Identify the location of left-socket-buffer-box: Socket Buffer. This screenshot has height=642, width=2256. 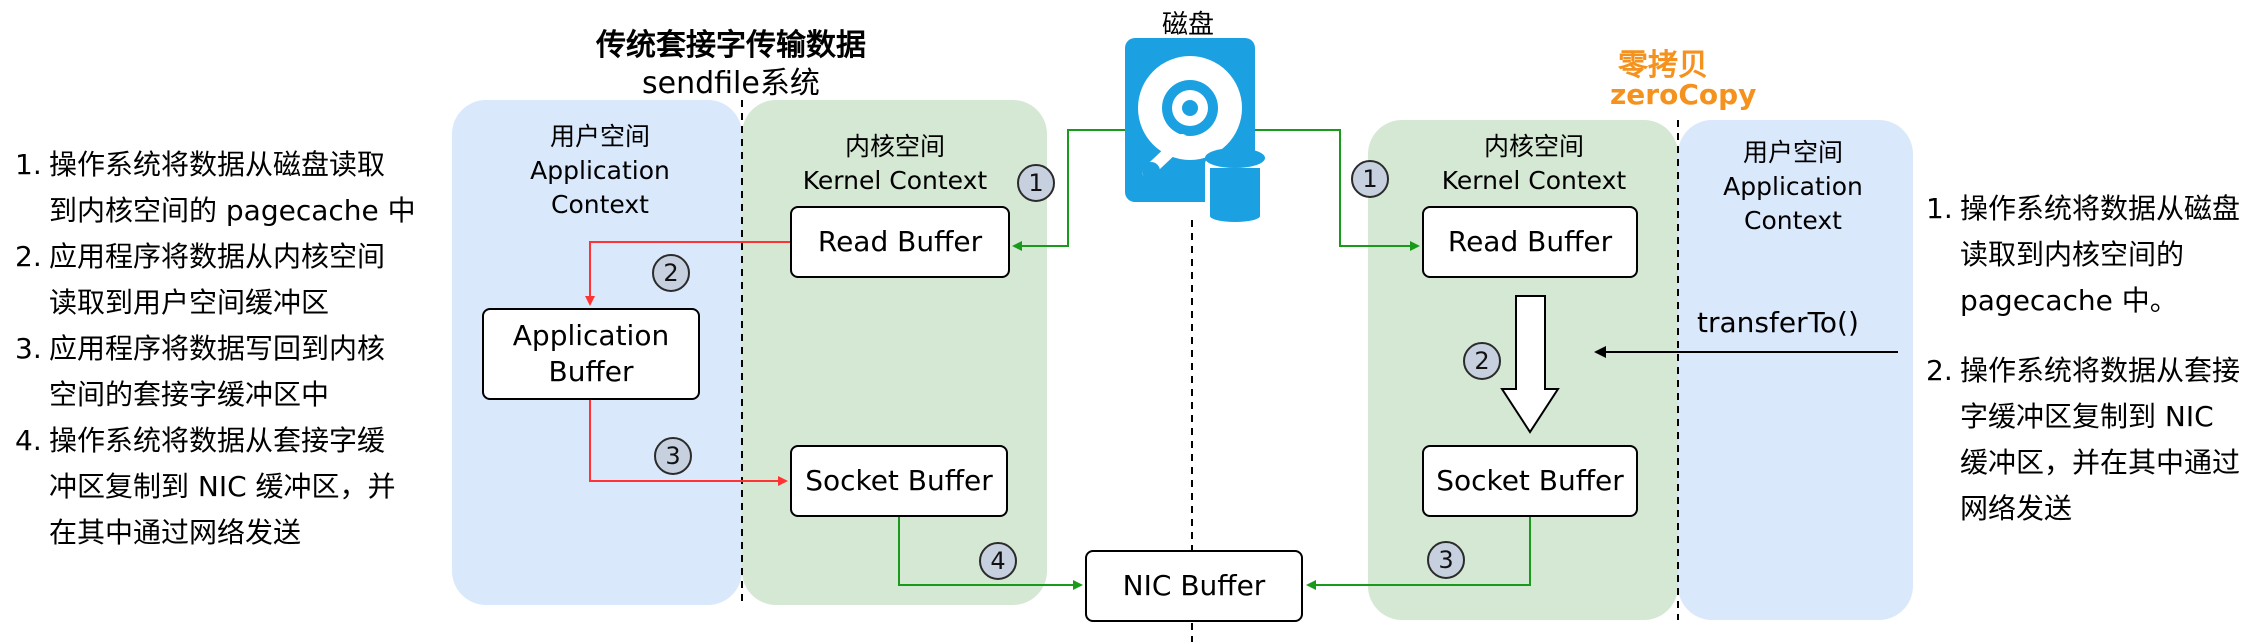
(899, 481).